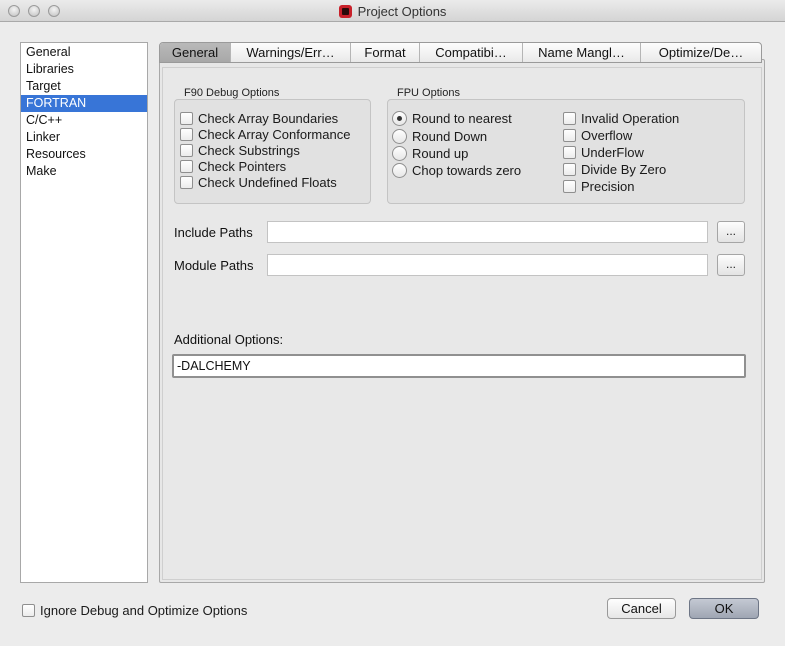  Describe the element at coordinates (84, 120) in the screenshot. I see `category-item-c-cpp: C/C++` at that location.